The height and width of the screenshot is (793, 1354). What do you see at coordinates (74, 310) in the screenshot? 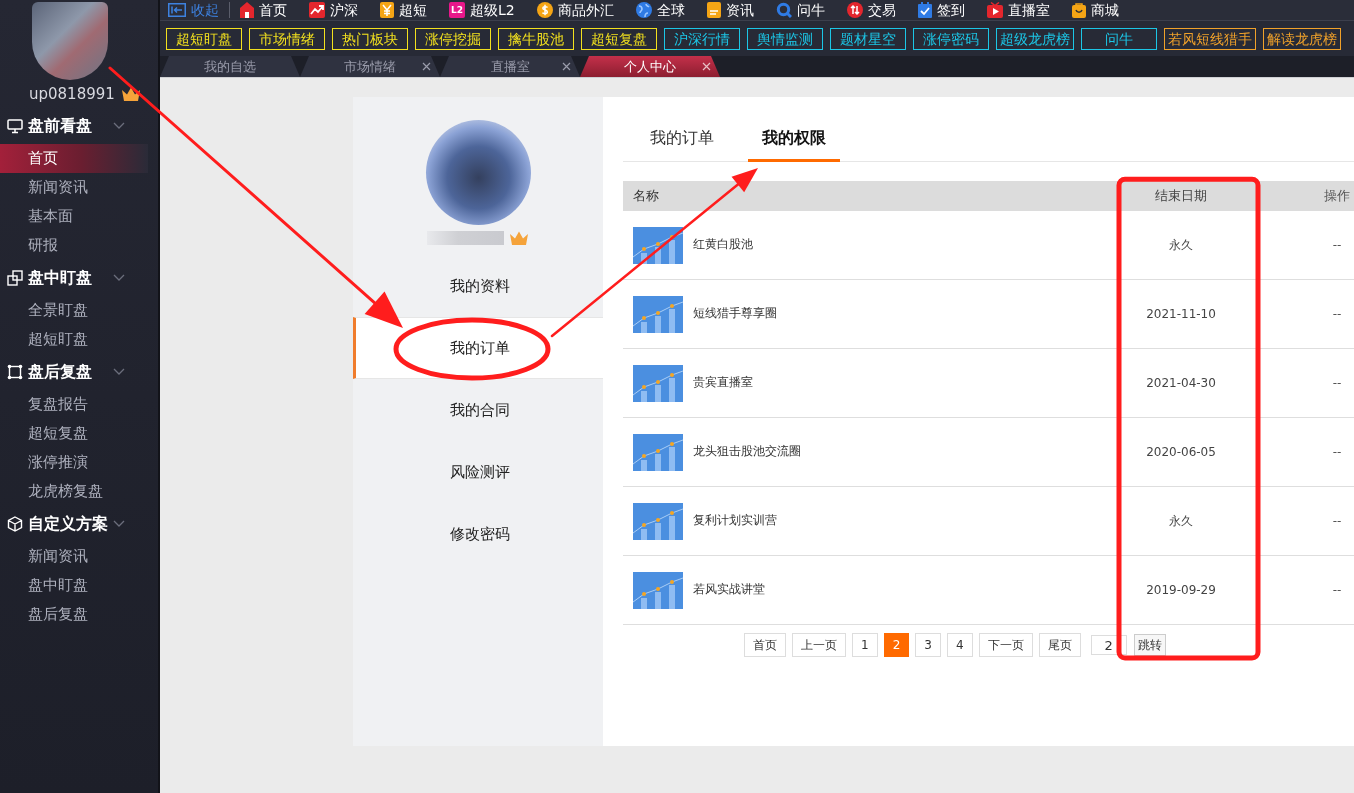
I see `sidebar-item: 全景盯盘` at bounding box center [74, 310].